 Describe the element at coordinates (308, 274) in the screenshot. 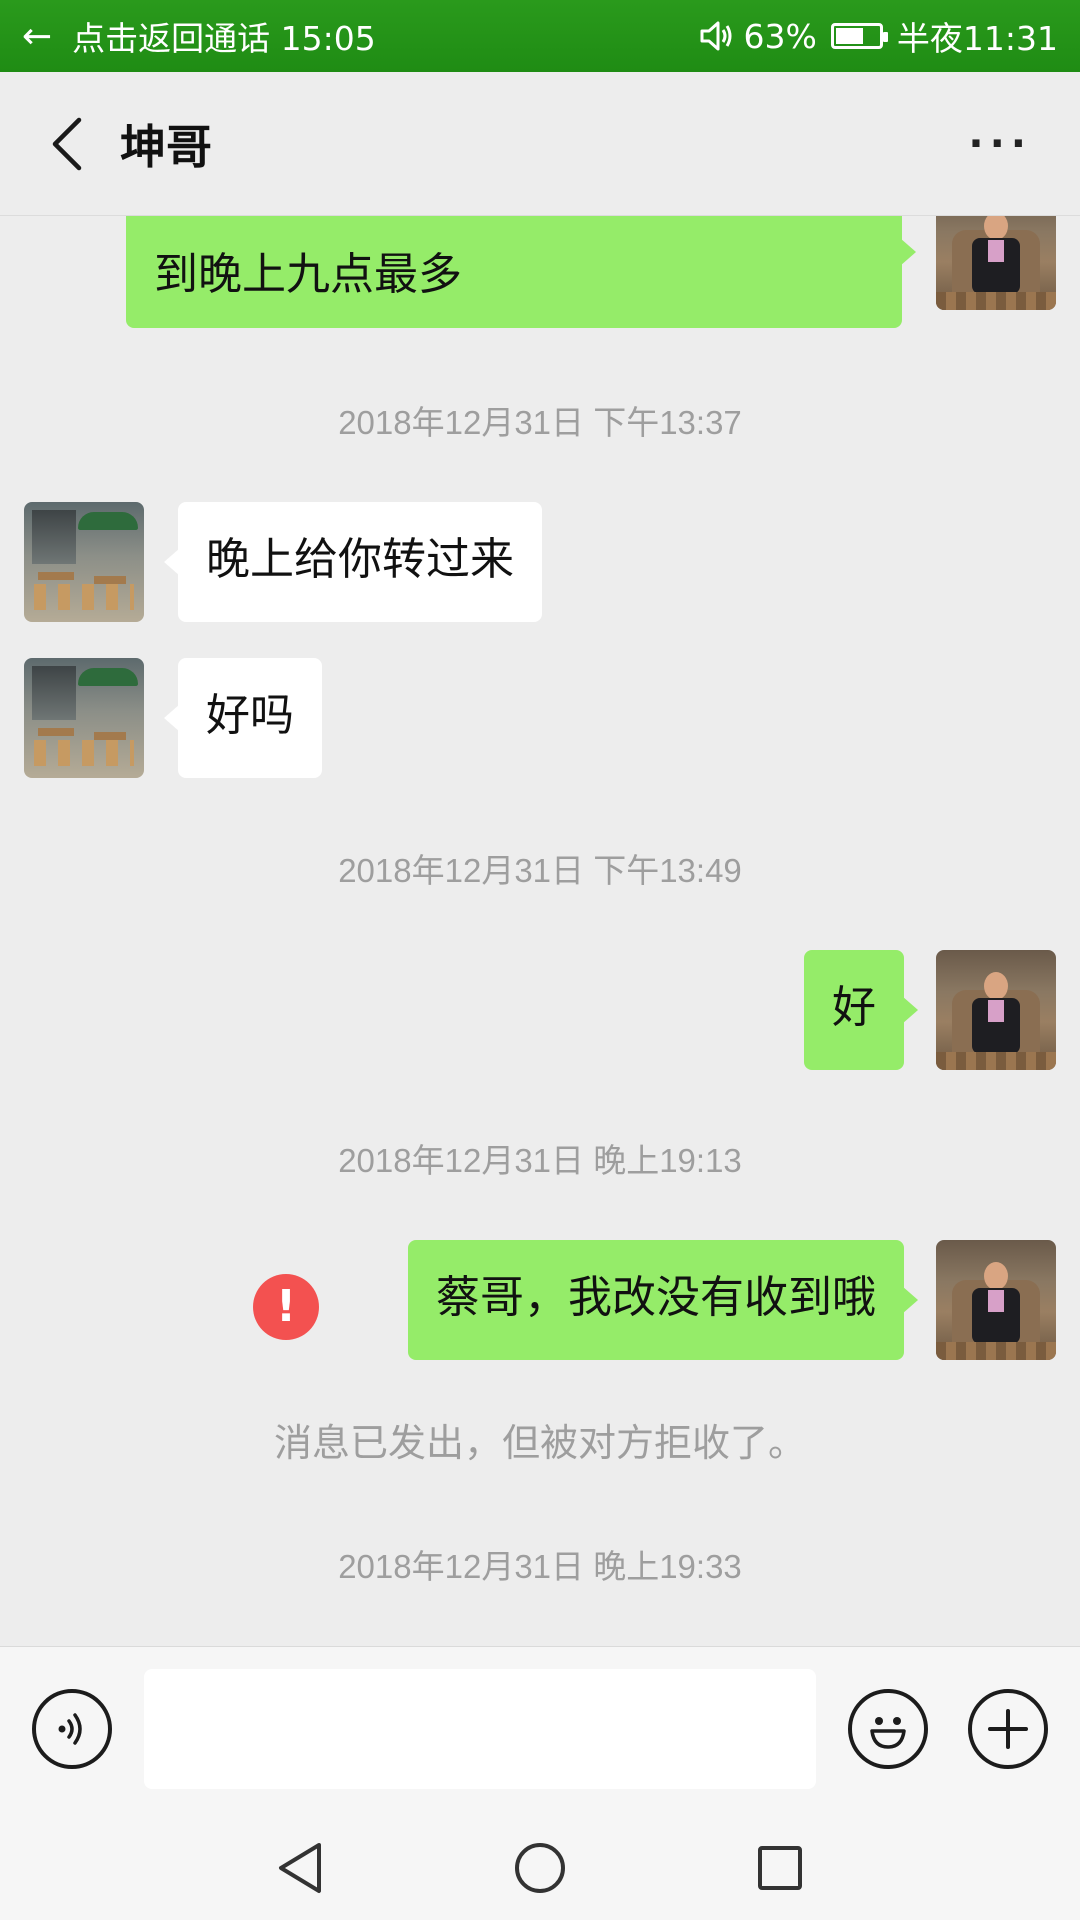

I see `message-text: 到晚上九点最多` at that location.